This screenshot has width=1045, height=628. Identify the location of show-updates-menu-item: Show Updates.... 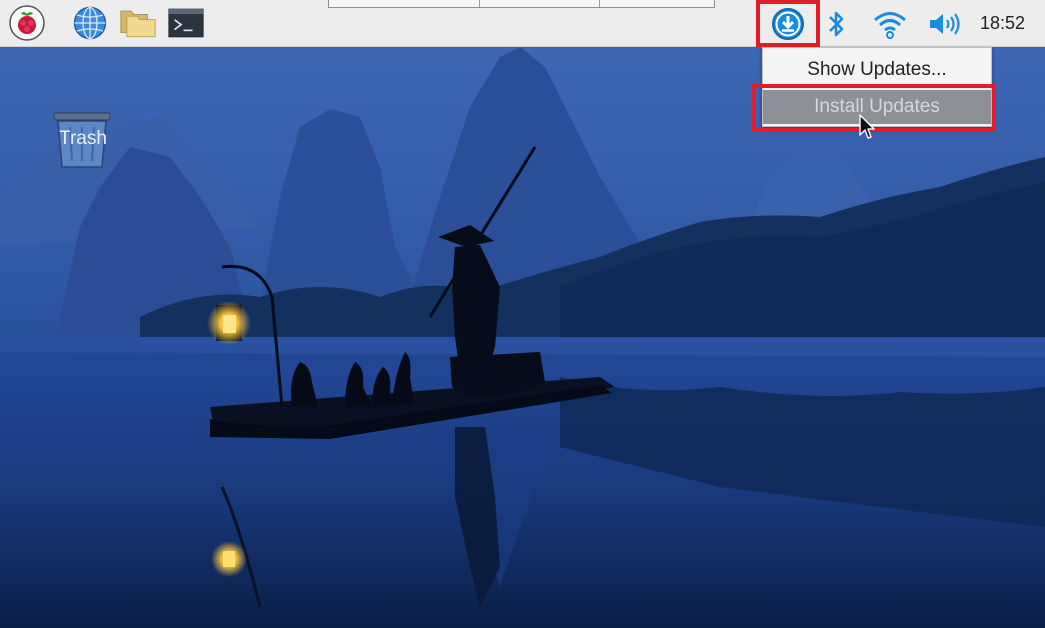
(877, 70).